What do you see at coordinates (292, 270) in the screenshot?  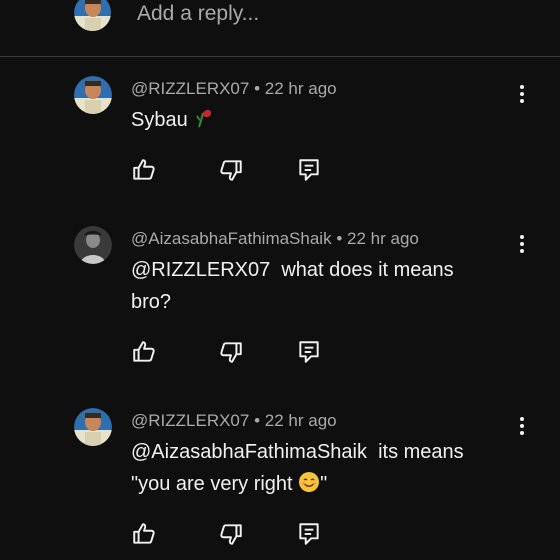 I see `comment-text-line: @RIZZLERX07 what does it means` at bounding box center [292, 270].